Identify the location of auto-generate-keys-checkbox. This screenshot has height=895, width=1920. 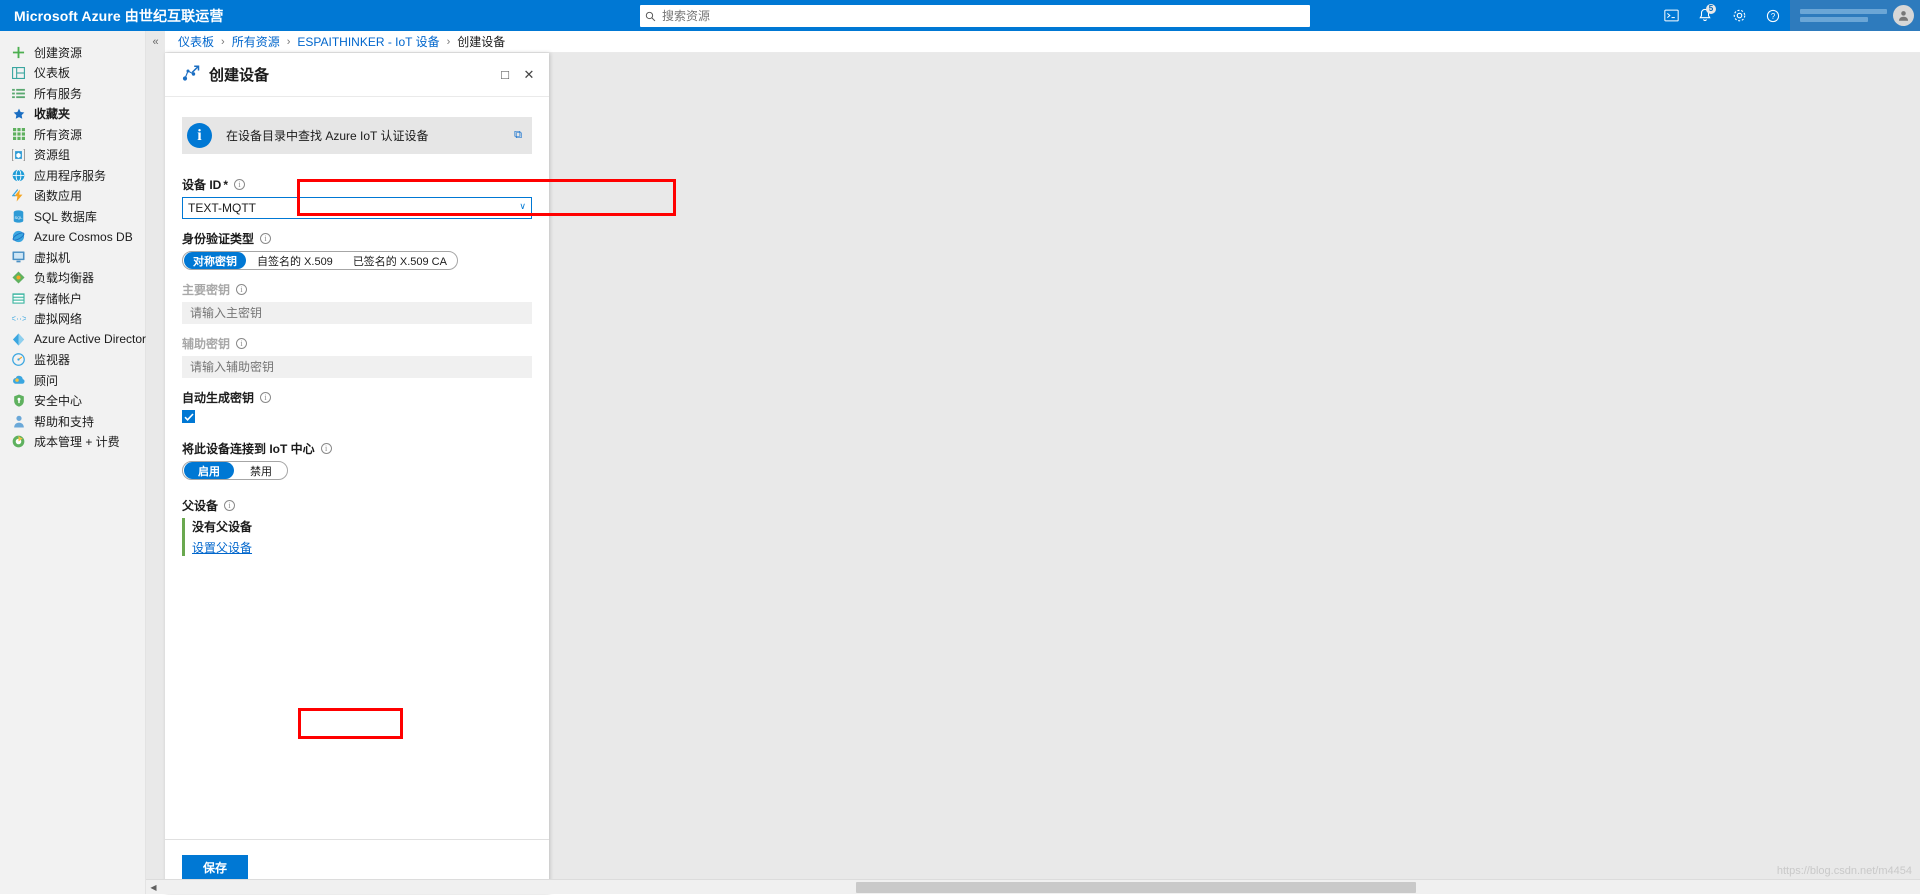
(188, 416).